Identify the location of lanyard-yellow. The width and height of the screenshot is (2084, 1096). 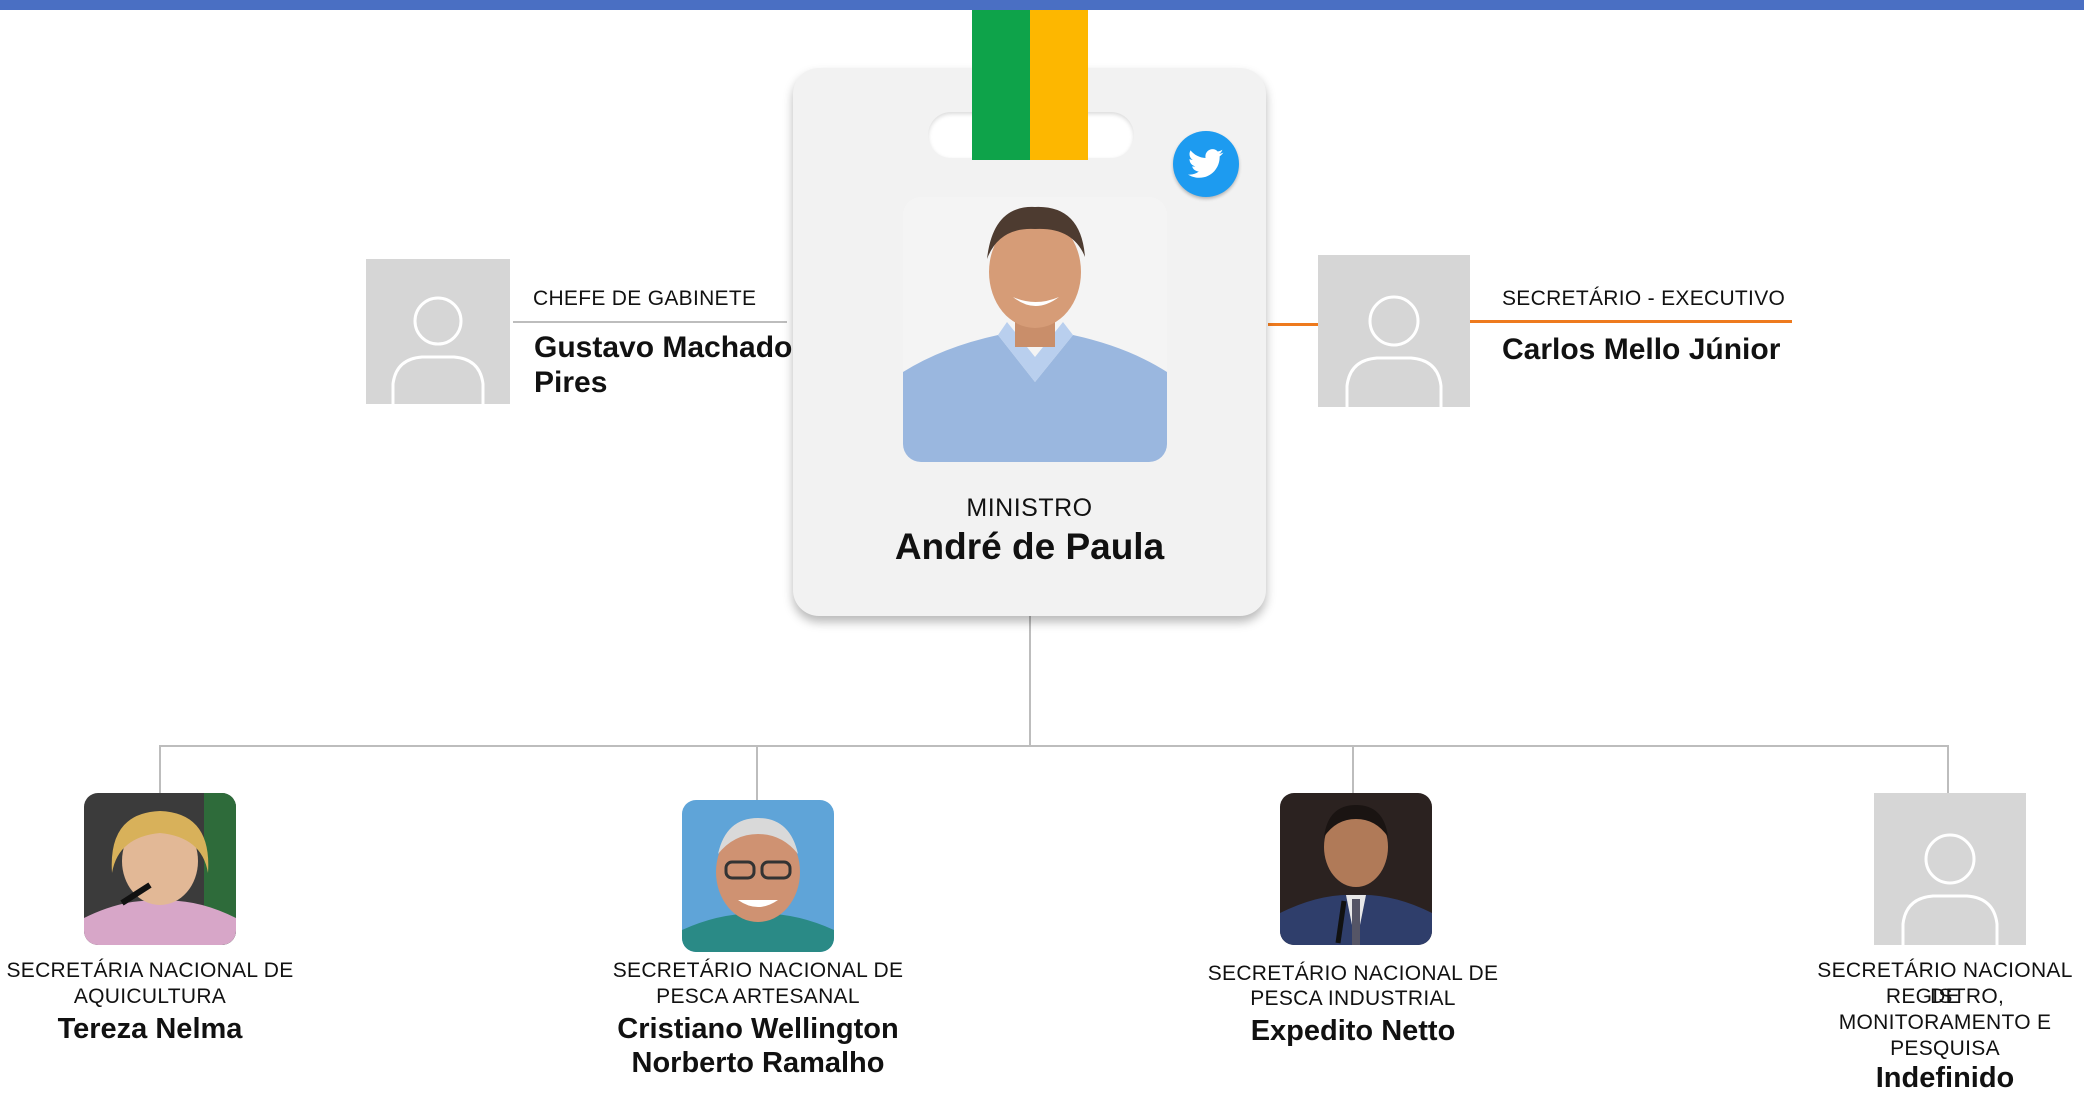
(1059, 85).